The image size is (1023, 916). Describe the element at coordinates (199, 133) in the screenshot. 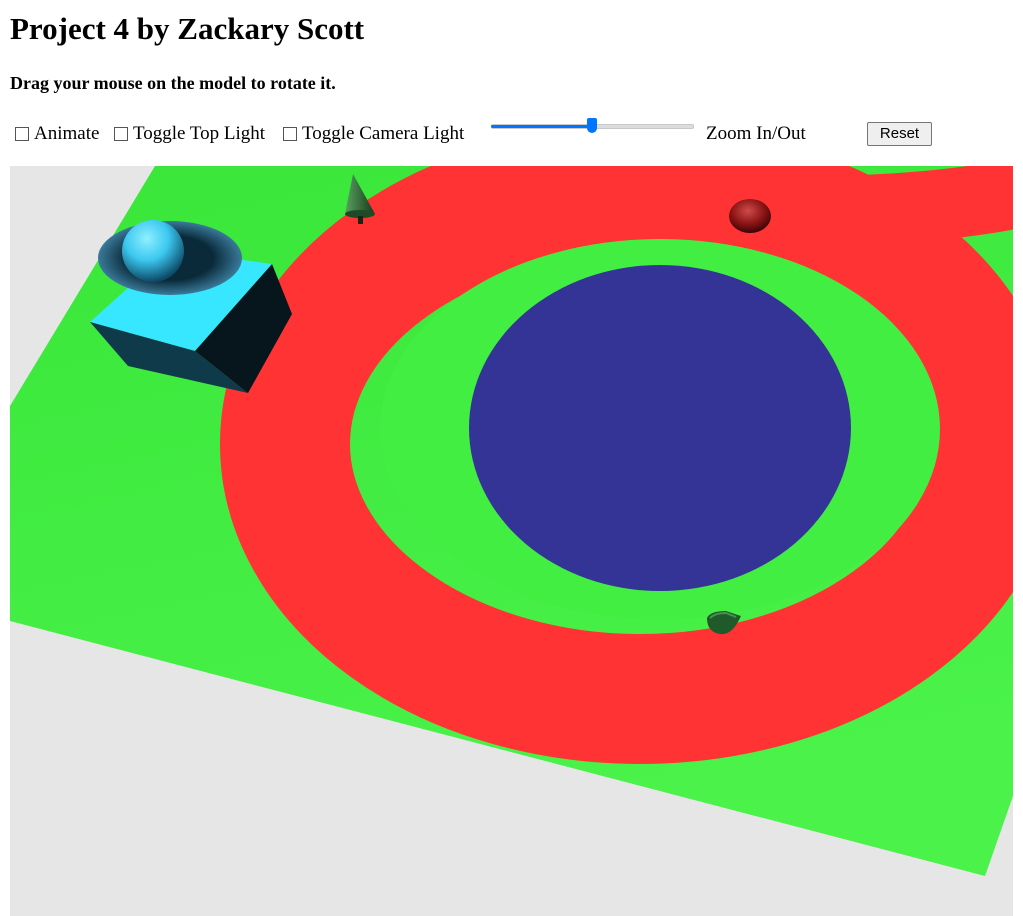

I see `top-light-checkbox-label: Toggle Top Light` at that location.